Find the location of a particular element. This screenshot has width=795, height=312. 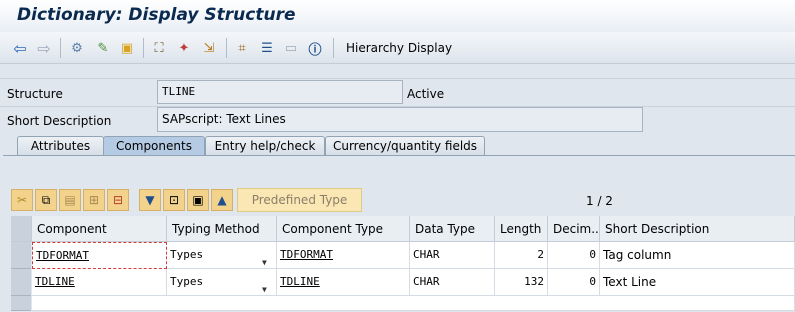

component-type-cell: TDFORMAT is located at coordinates (343, 255).